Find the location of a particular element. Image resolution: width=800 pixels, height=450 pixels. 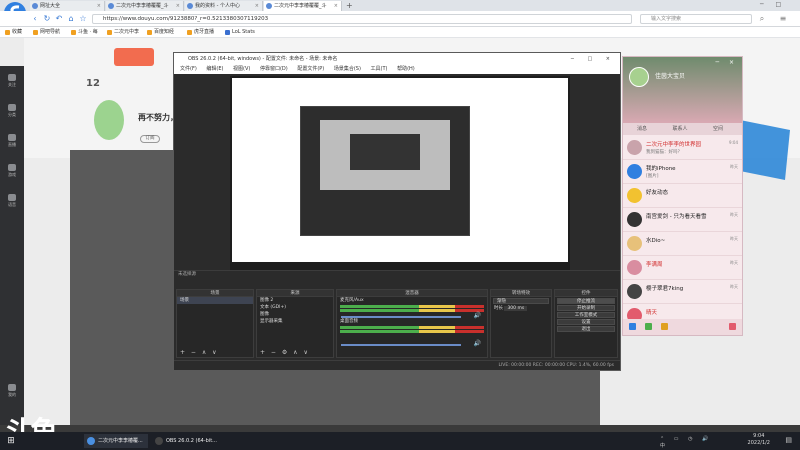

menu-item-file: 文件(F) is located at coordinates (188, 69).